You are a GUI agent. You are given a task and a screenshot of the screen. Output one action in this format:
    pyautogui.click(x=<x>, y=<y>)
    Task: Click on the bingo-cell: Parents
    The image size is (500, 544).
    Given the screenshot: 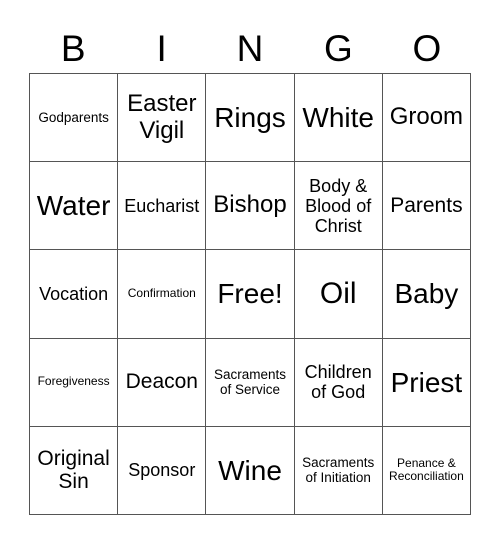 What is the action you would take?
    pyautogui.click(x=426, y=206)
    